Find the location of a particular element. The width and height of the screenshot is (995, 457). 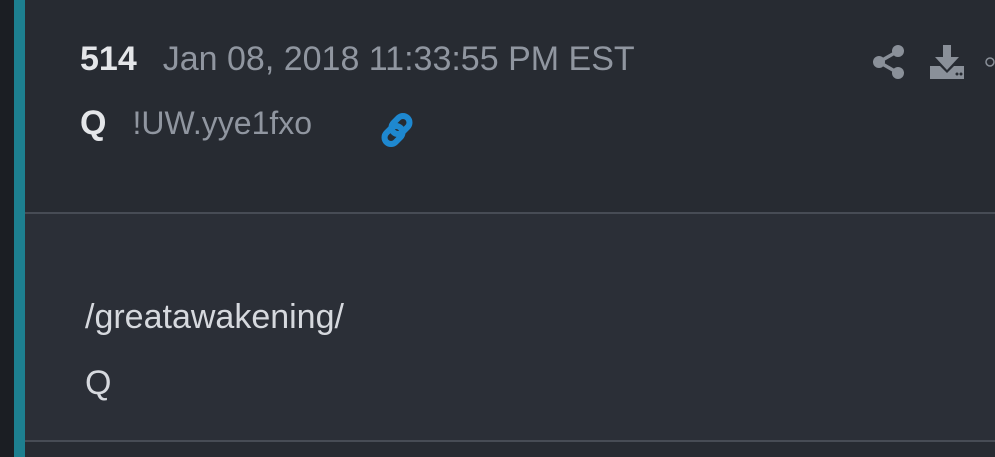

author-tripcode: !UW.yye1fxo is located at coordinates (222, 123).